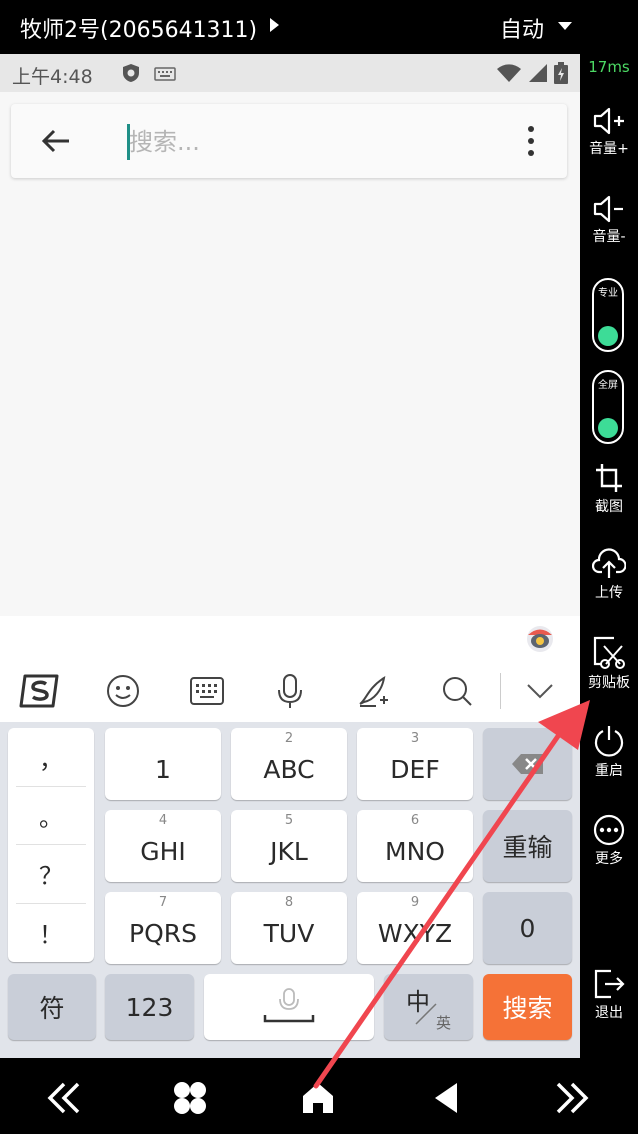 The height and width of the screenshot is (1134, 638). Describe the element at coordinates (123, 691) in the screenshot. I see `emoji-icon` at that location.